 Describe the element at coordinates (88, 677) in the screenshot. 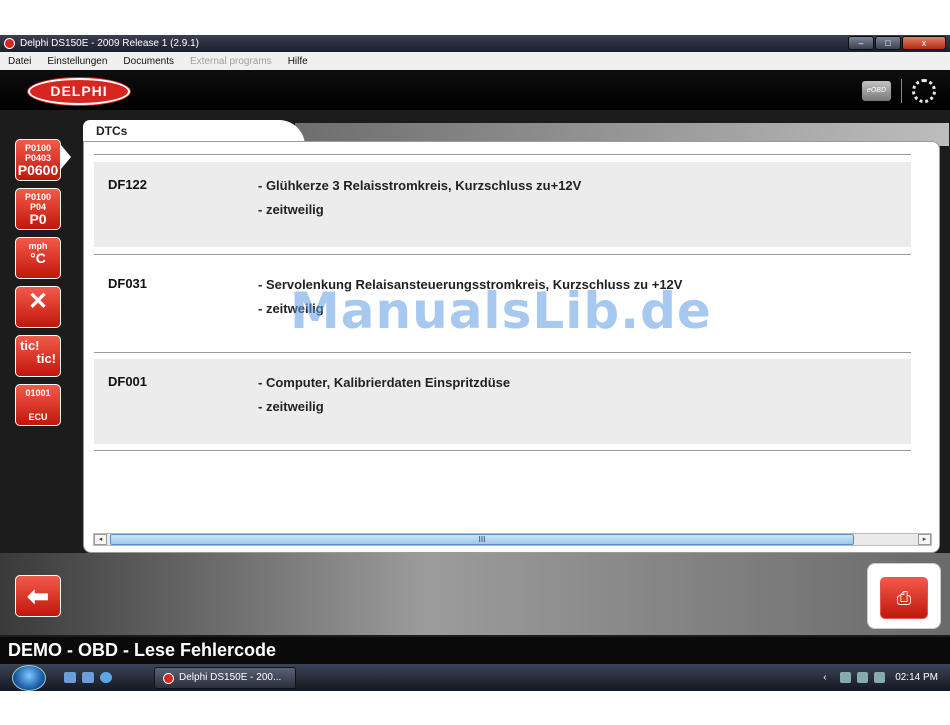

I see `switch-windows-icon` at that location.